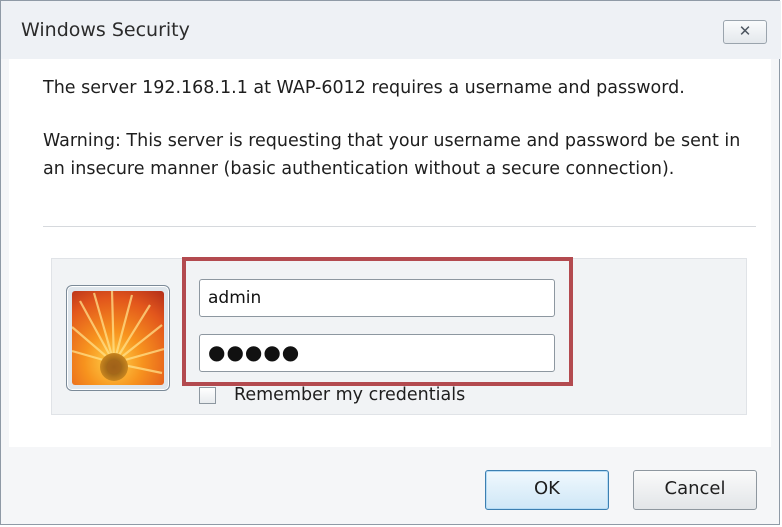 This screenshot has width=782, height=527. What do you see at coordinates (547, 490) in the screenshot?
I see `ok-button: OK` at bounding box center [547, 490].